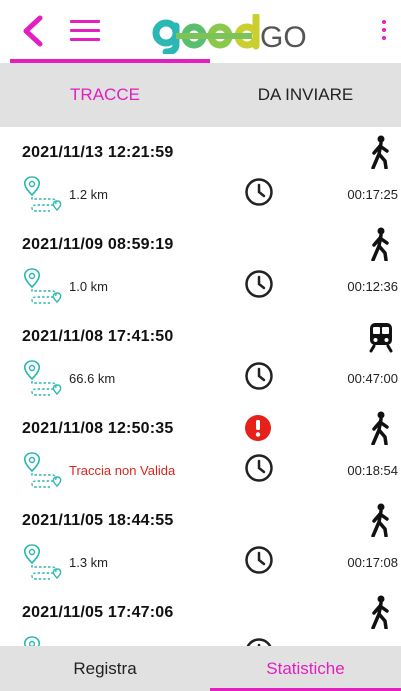 This screenshot has height=691, width=401. What do you see at coordinates (98, 152) in the screenshot?
I see `track-datetime: 2021/11/13 12:21:59` at bounding box center [98, 152].